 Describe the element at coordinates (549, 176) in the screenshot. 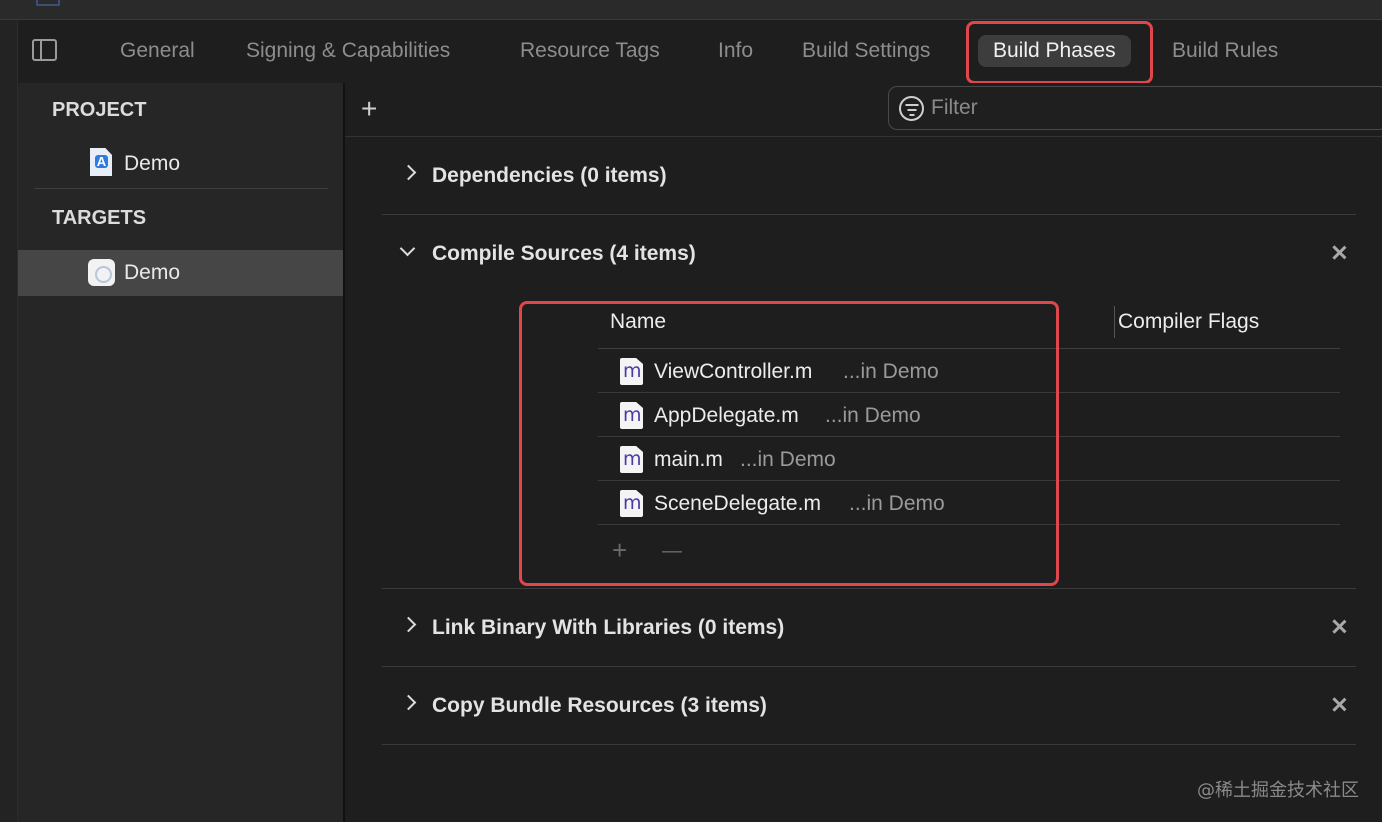

I see `phase-title: Dependencies (0 items)` at that location.